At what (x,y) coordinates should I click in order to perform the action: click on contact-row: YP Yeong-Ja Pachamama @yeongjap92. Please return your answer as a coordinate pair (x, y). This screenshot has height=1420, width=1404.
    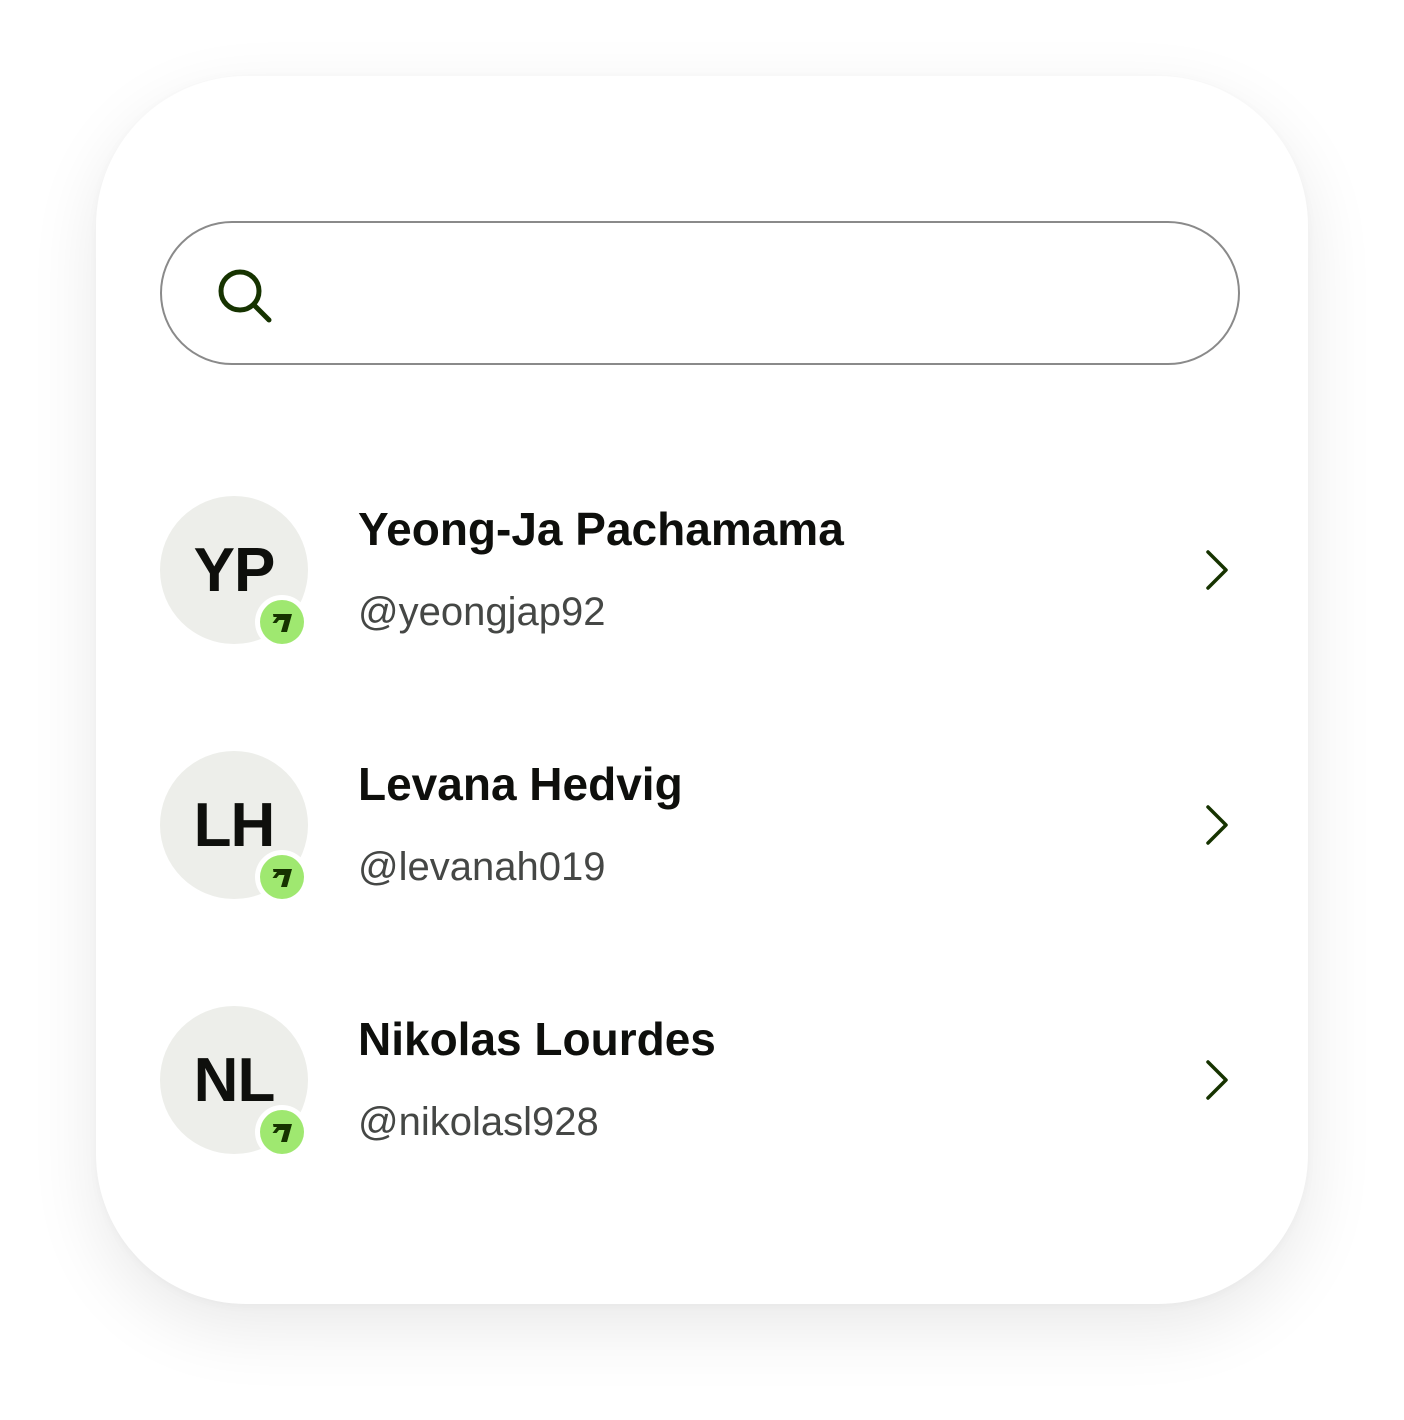
    Looking at the image, I should click on (705, 572).